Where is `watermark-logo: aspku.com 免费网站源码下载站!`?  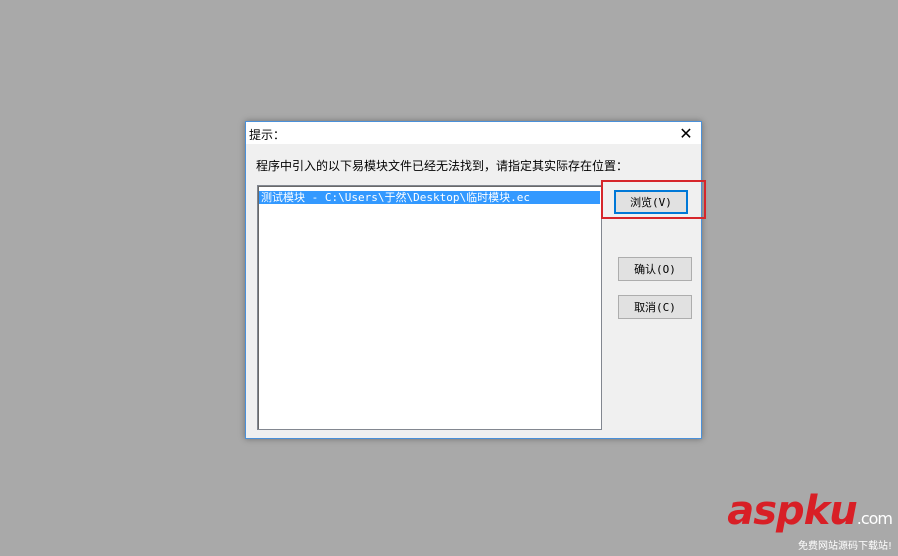 watermark-logo: aspku.com 免费网站源码下载站! is located at coordinates (810, 520).